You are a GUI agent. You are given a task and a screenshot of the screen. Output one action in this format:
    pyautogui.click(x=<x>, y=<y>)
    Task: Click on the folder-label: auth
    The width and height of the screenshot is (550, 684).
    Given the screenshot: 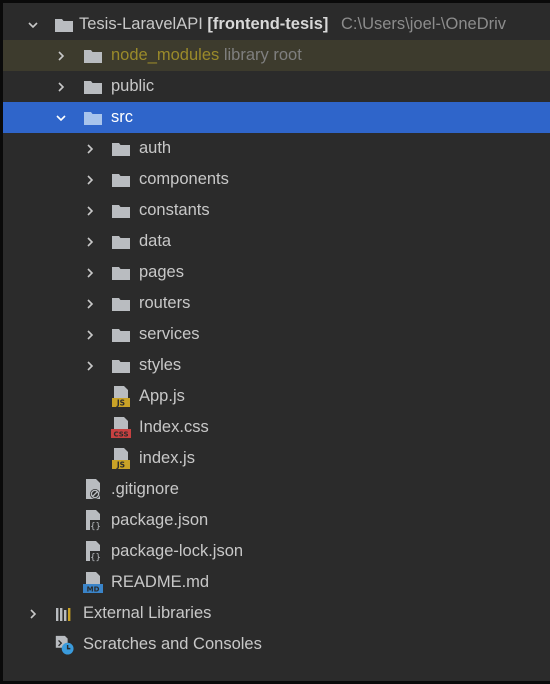 What is the action you would take?
    pyautogui.click(x=155, y=148)
    